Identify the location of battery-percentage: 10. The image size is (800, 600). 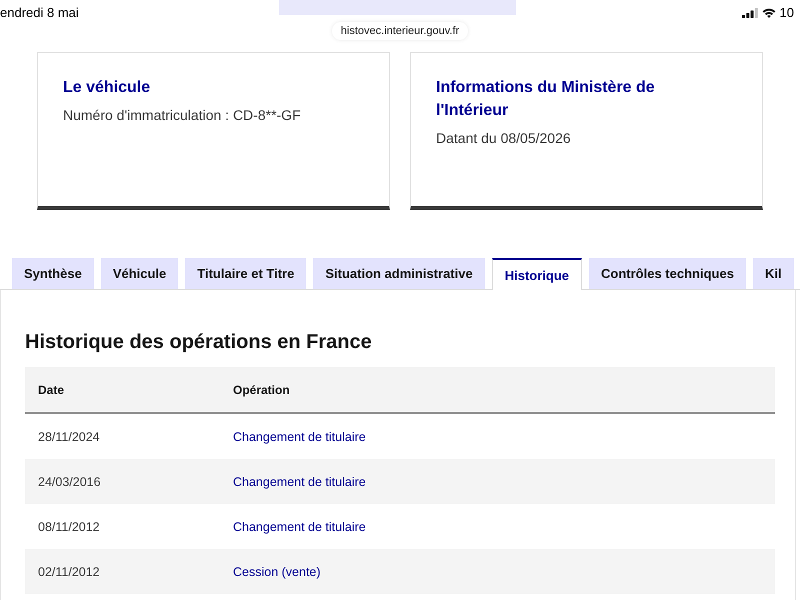
(787, 13).